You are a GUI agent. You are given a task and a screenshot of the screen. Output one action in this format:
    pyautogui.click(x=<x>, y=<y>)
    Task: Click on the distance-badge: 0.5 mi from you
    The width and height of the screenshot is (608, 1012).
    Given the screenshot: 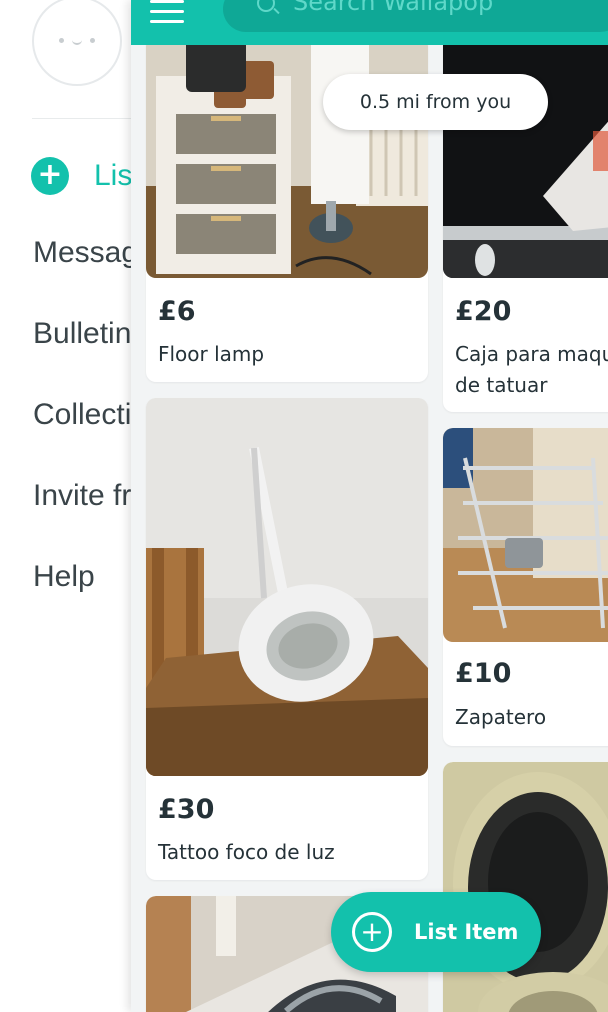 What is the action you would take?
    pyautogui.click(x=435, y=102)
    